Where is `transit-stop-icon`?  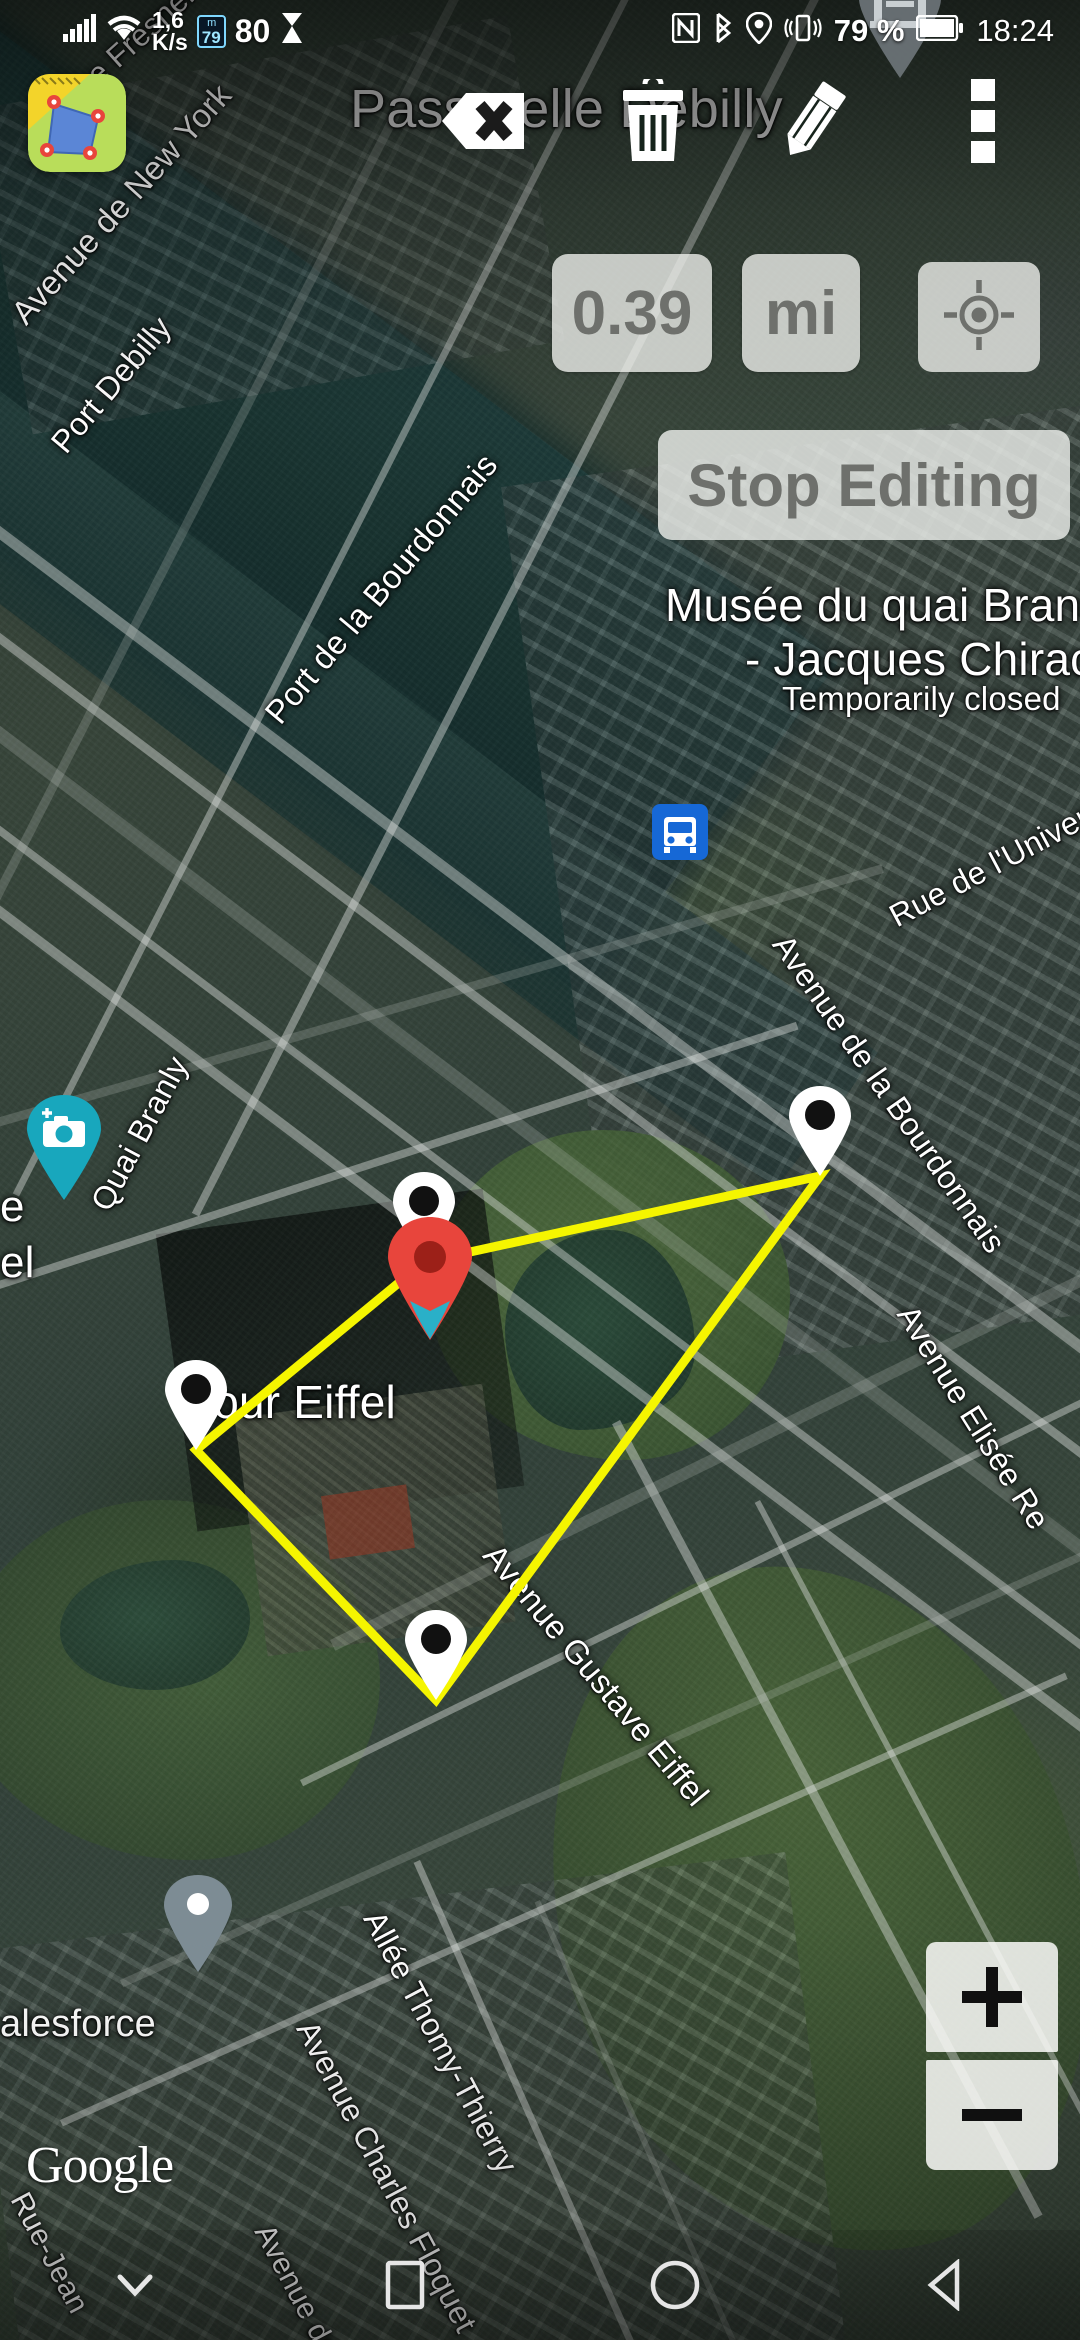
transit-stop-icon is located at coordinates (680, 834).